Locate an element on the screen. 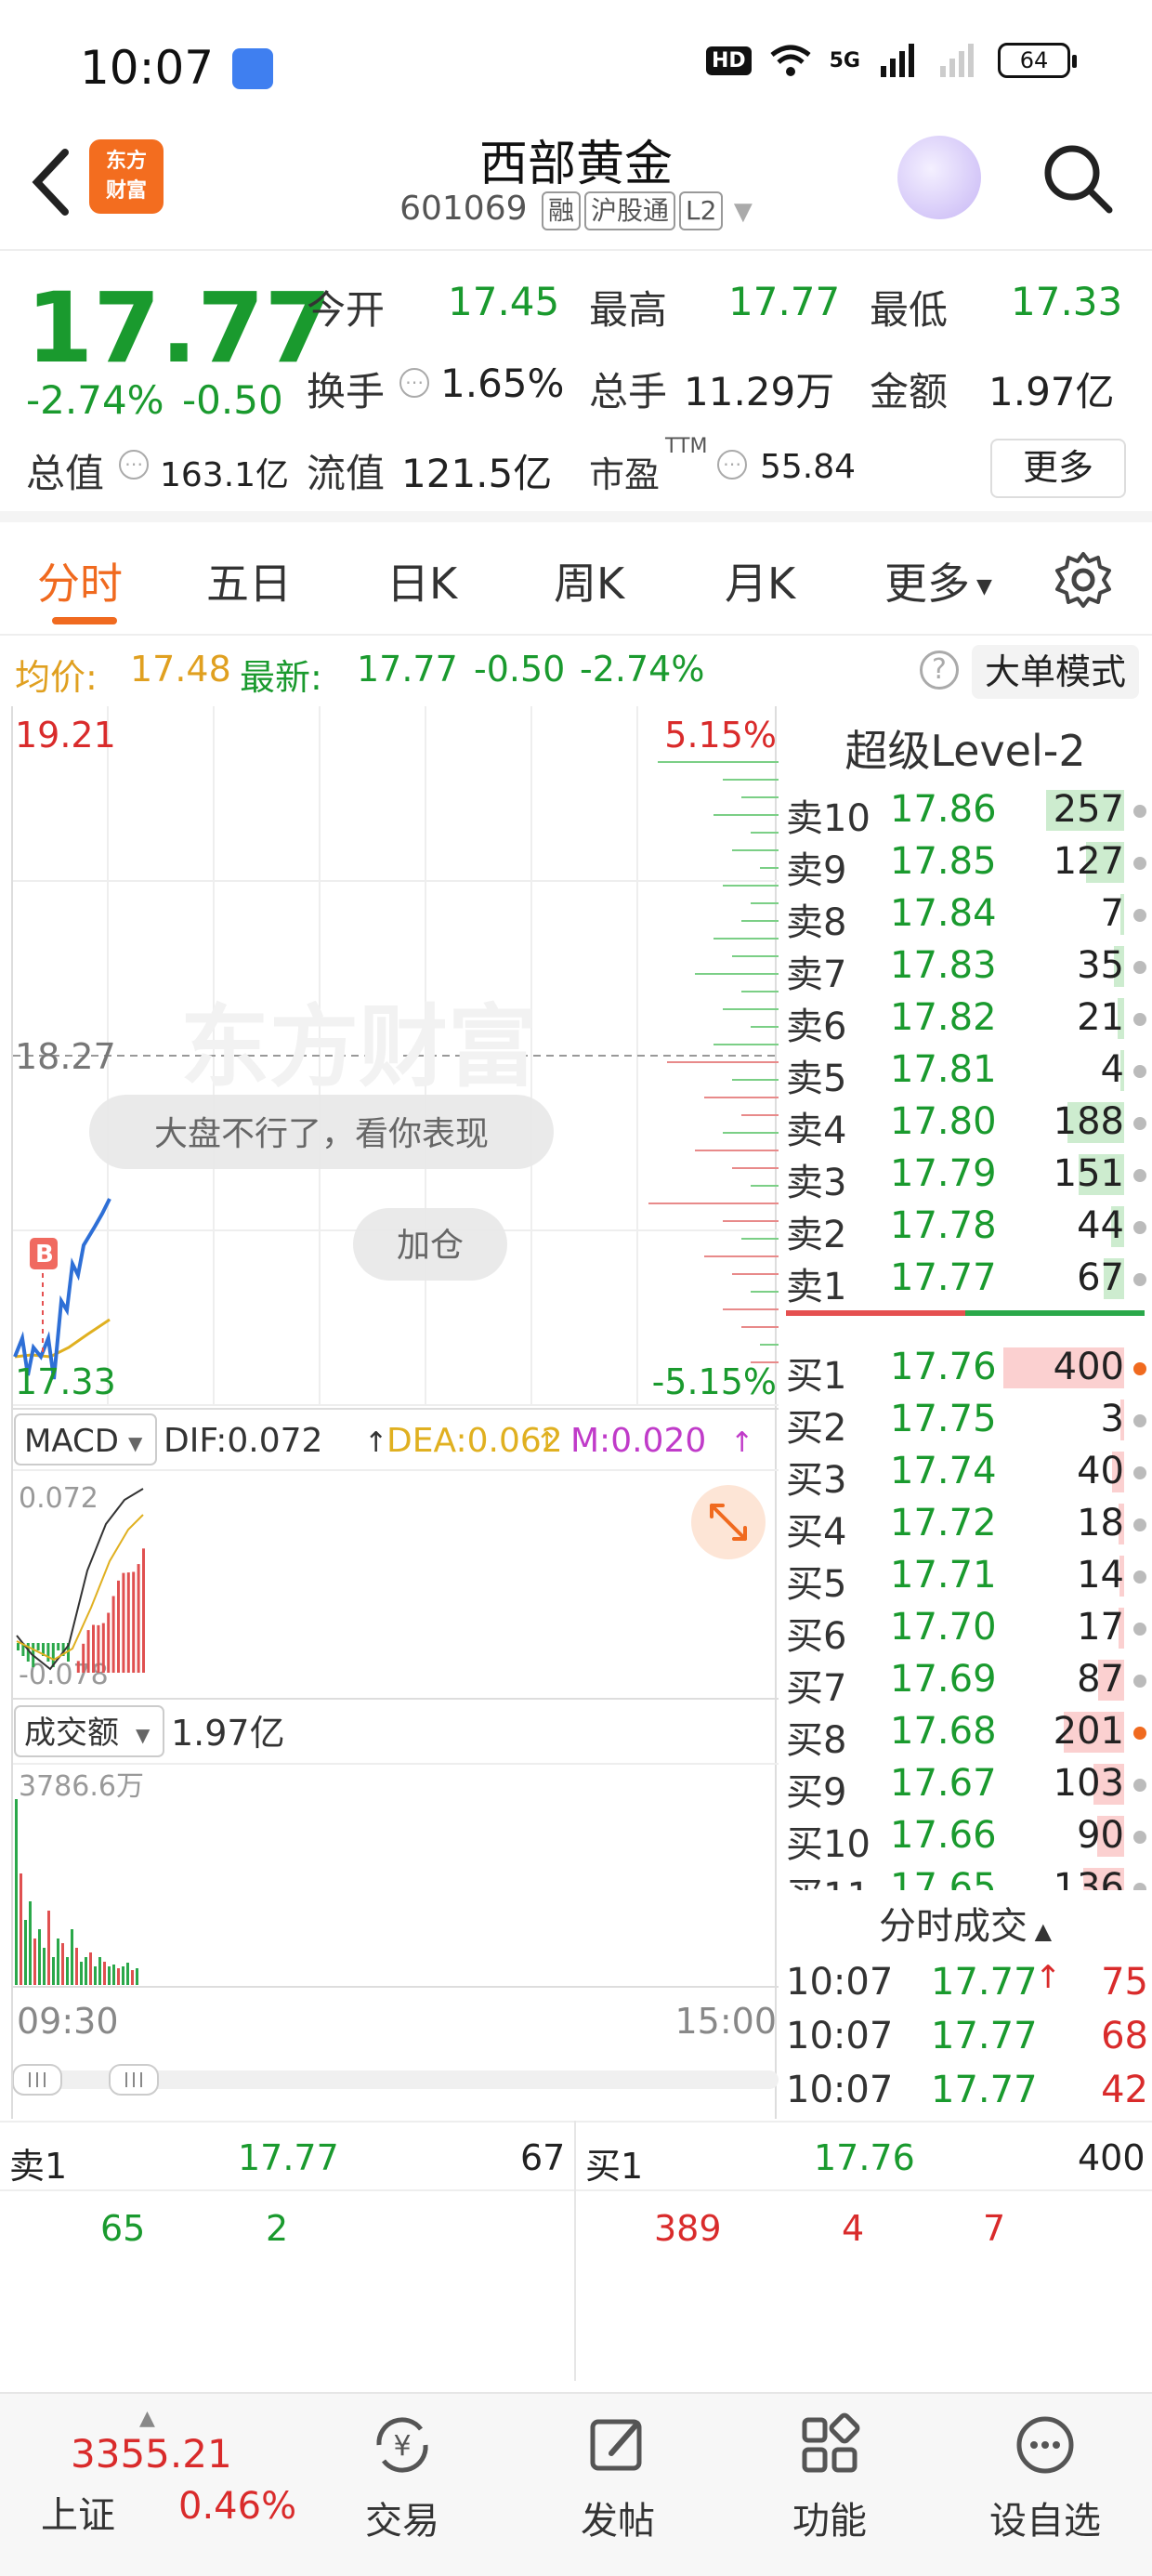 The image size is (1152, 2576). bid-level-price: 17.76 is located at coordinates (943, 1367).